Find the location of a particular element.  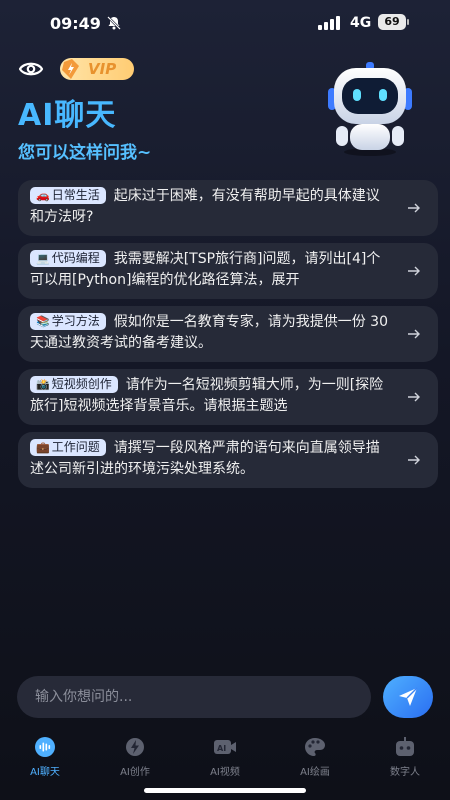

bottom-nav: AI聊天 AI创作 AI AI视频 AI绘画 数字人 is located at coordinates (225, 753).